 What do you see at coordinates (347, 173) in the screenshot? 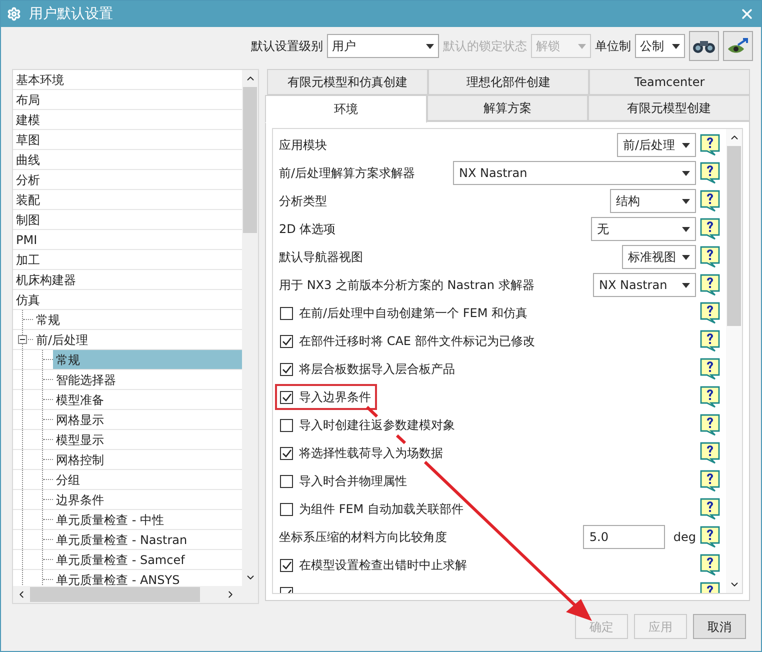
I see `setting-label: 前/后处理解算方案求解器` at bounding box center [347, 173].